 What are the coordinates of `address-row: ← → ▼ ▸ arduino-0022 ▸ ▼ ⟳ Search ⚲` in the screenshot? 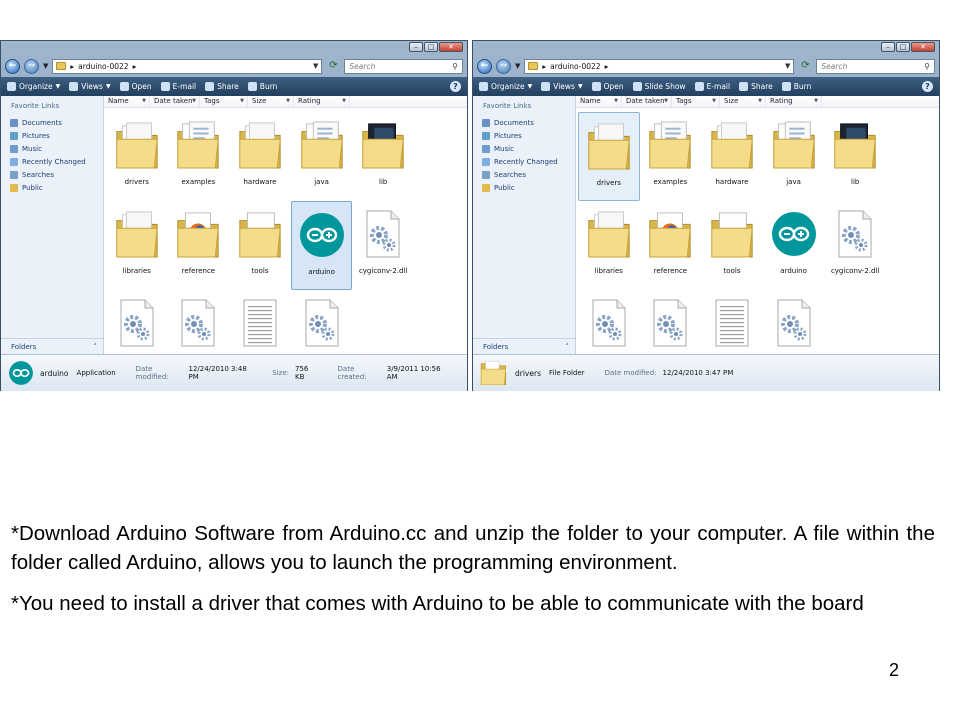 It's located at (706, 66).